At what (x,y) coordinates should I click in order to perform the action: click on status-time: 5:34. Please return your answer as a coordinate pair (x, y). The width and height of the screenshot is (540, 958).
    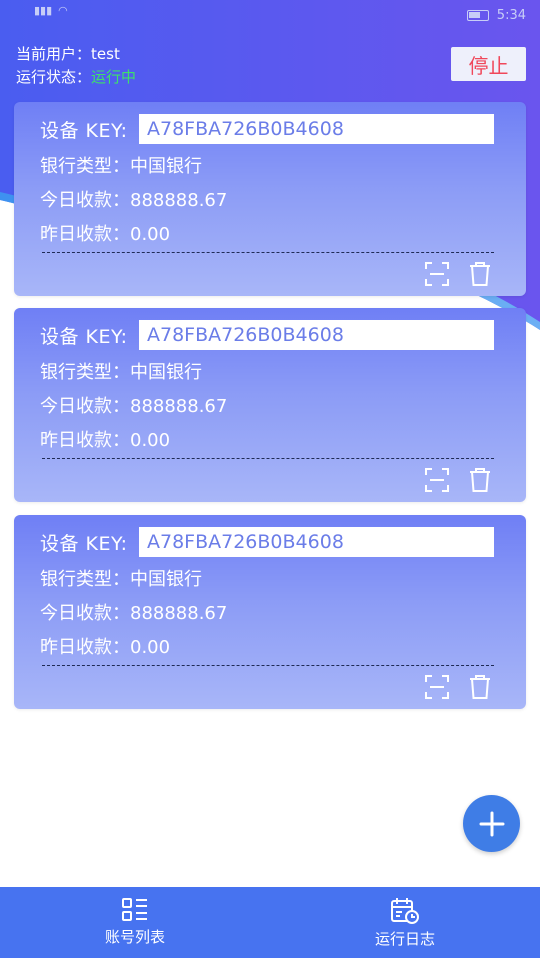
    Looking at the image, I should click on (511, 15).